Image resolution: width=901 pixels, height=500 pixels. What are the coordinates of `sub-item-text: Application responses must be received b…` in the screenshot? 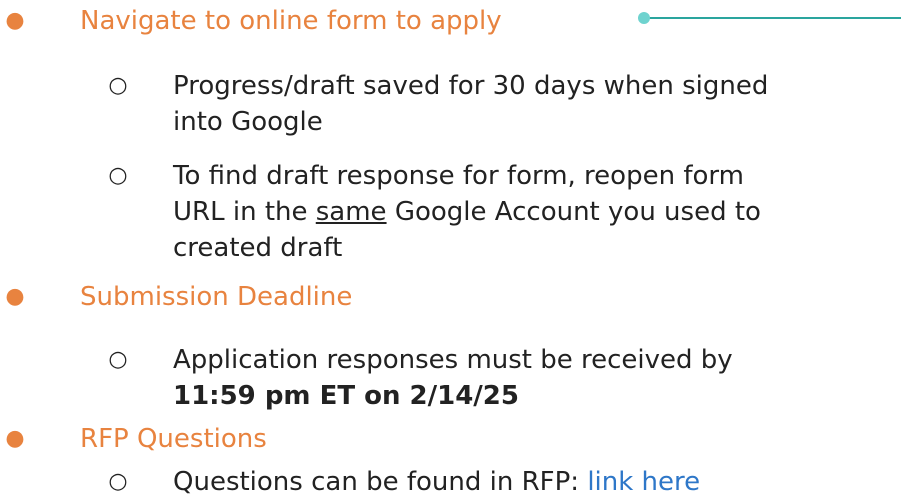 It's located at (453, 360).